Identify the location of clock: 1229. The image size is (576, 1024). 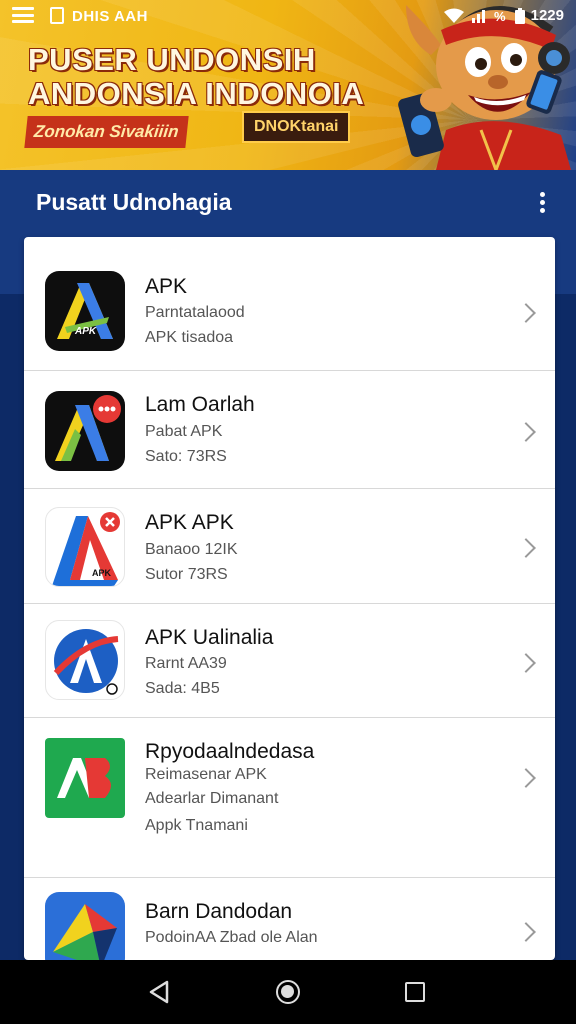
(547, 15).